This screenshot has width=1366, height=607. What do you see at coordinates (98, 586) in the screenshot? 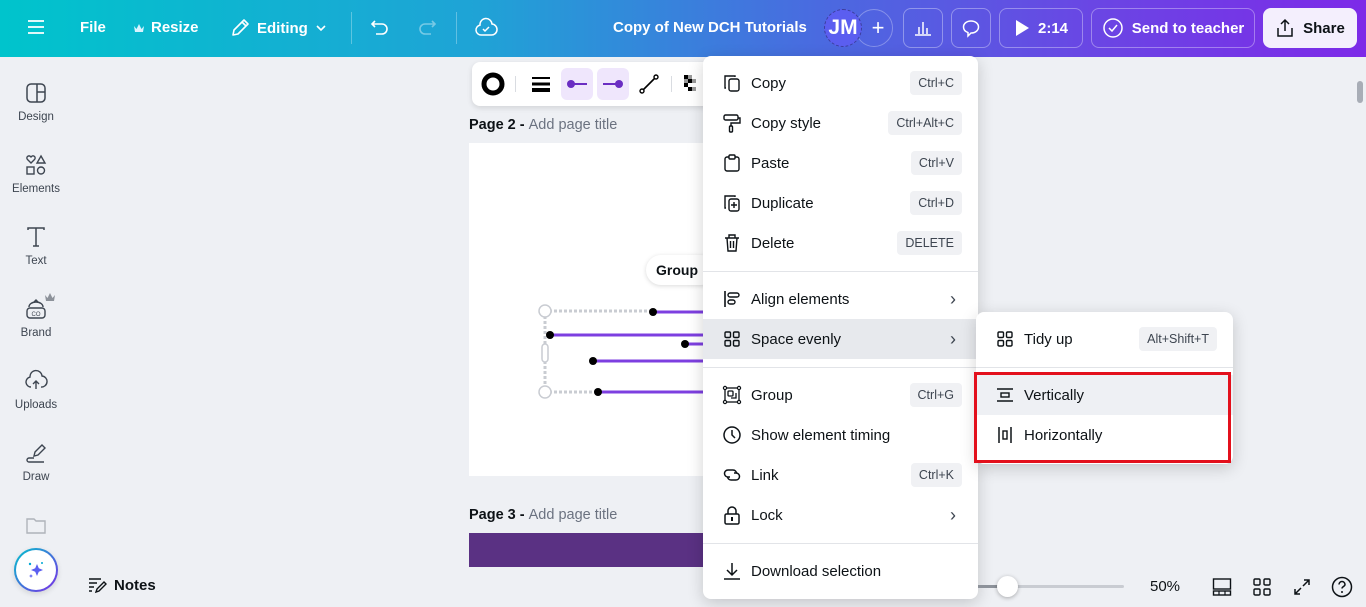
I see `notes-icon` at bounding box center [98, 586].